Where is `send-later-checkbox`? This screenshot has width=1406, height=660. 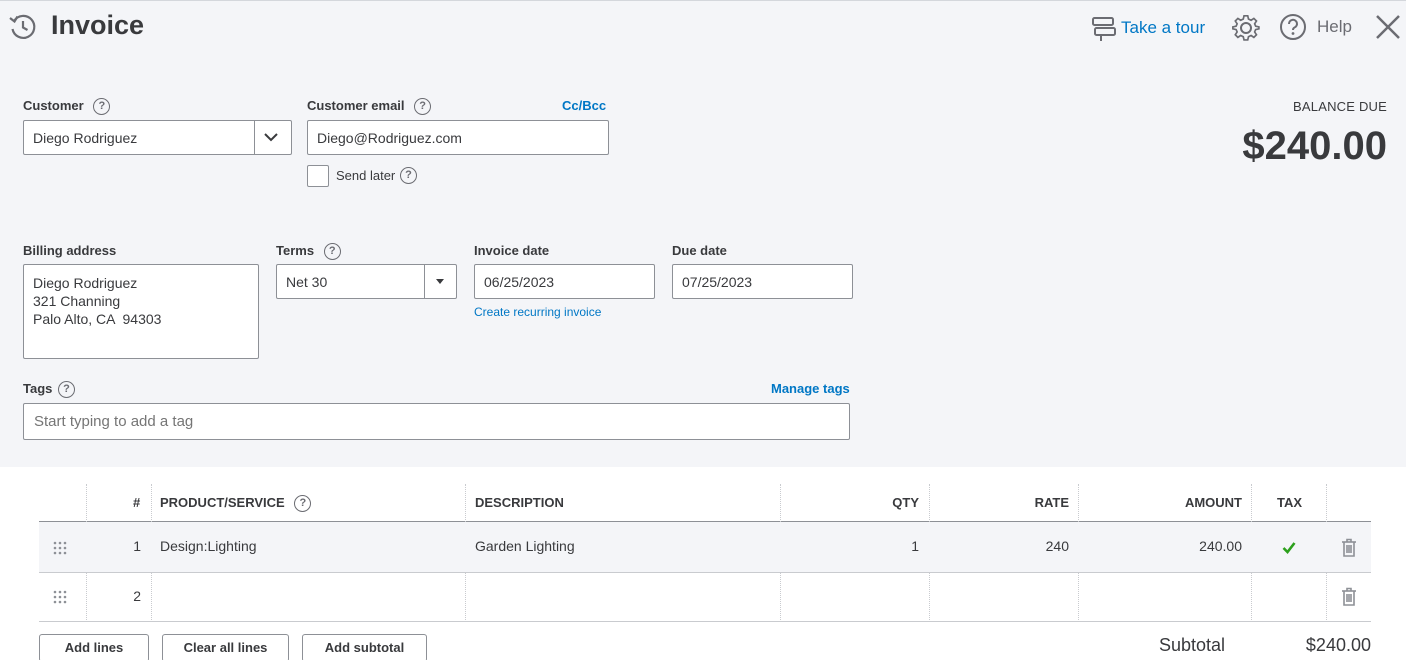 send-later-checkbox is located at coordinates (318, 176).